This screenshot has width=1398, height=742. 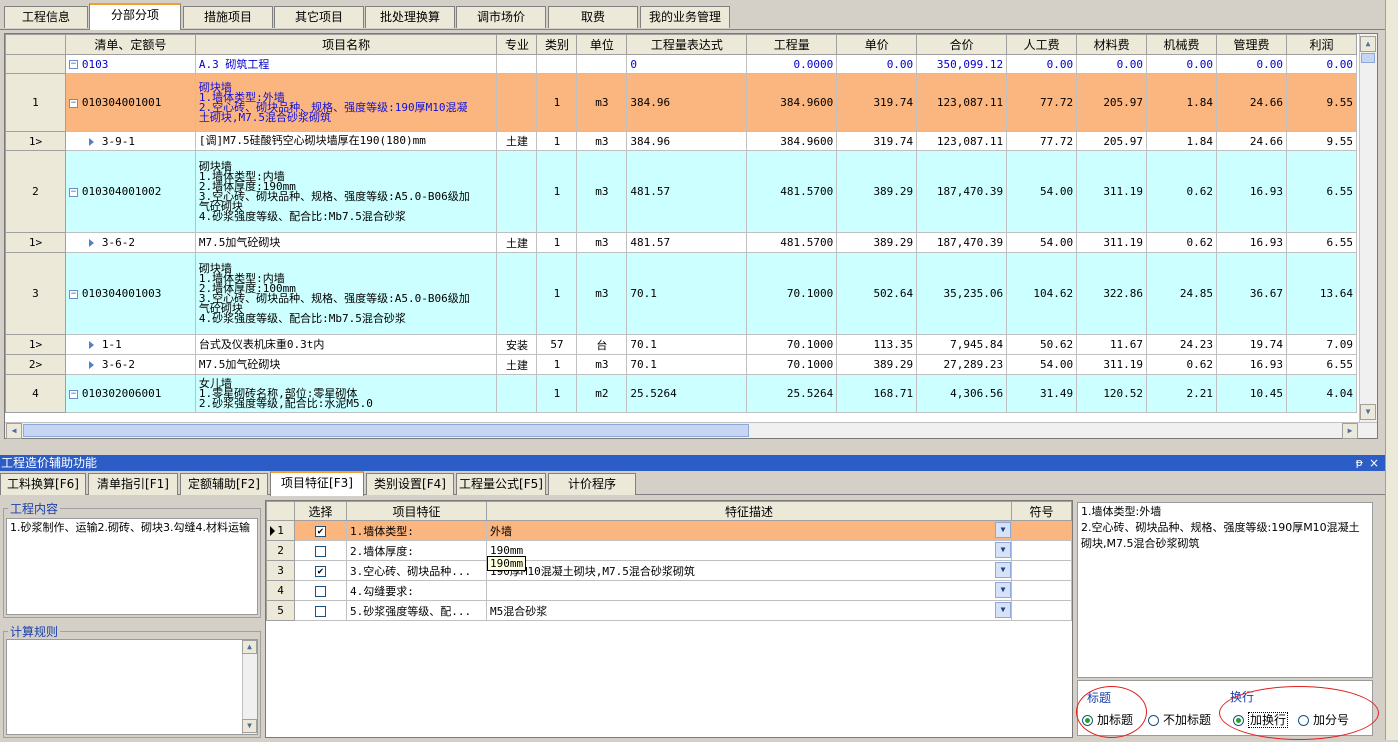 What do you see at coordinates (416, 511) in the screenshot?
I see `feature-col-feature: 项目特征` at bounding box center [416, 511].